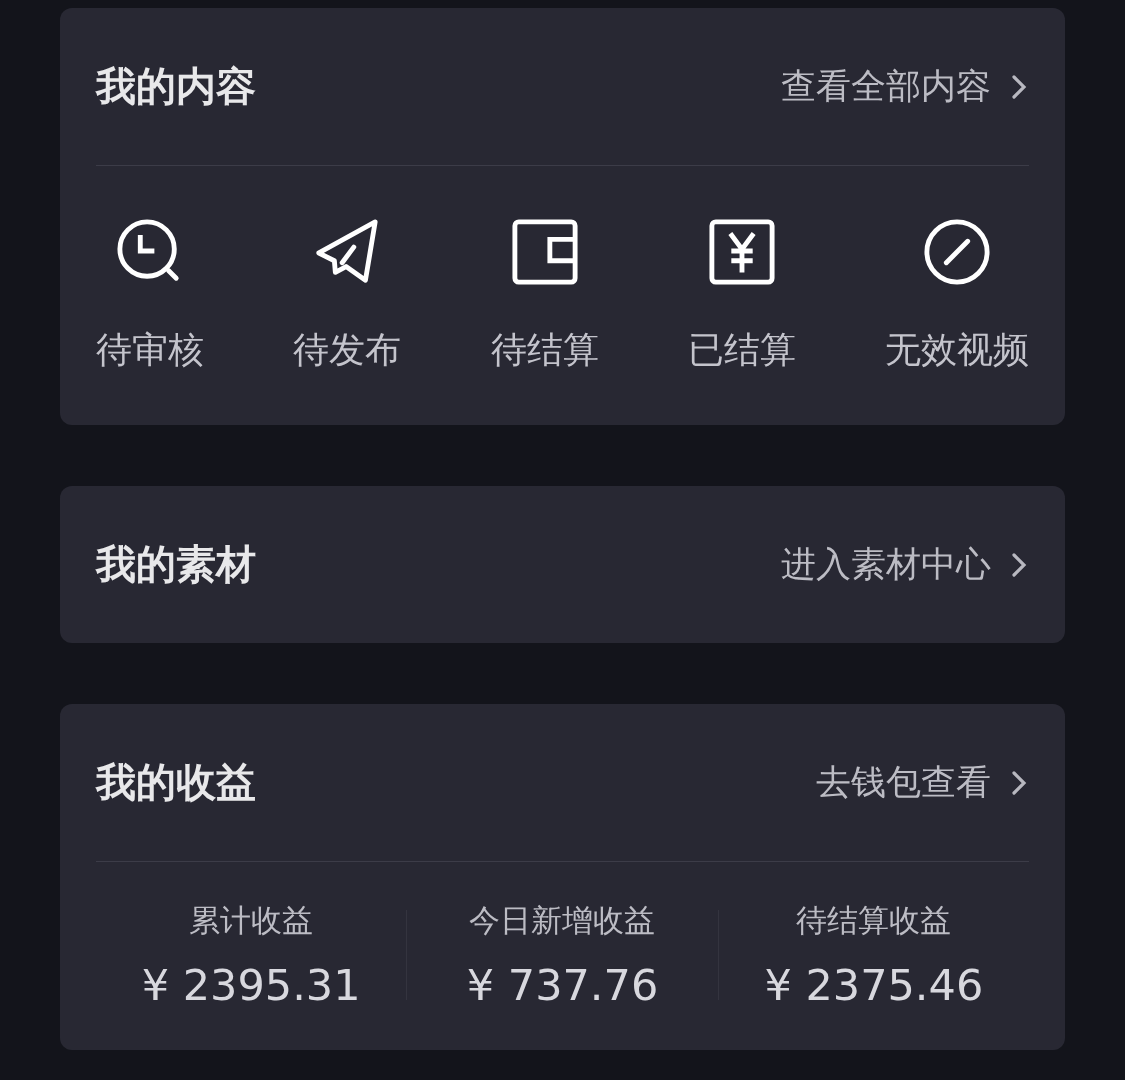 The height and width of the screenshot is (1080, 1125). I want to click on wallet-link: 去钱包查看, so click(903, 782).